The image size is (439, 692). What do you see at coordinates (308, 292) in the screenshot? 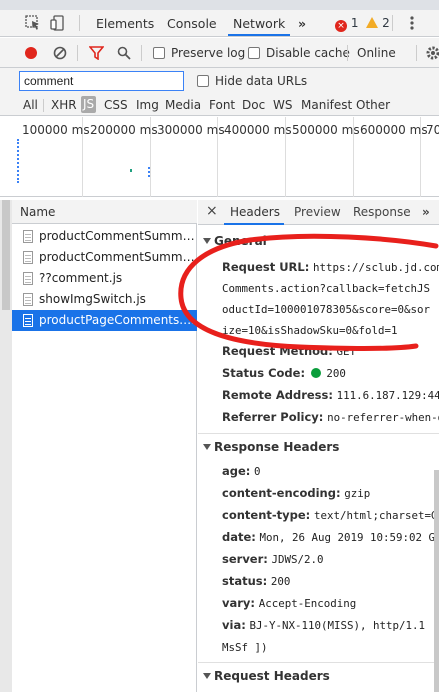
I see `red-annotation-circle` at bounding box center [308, 292].